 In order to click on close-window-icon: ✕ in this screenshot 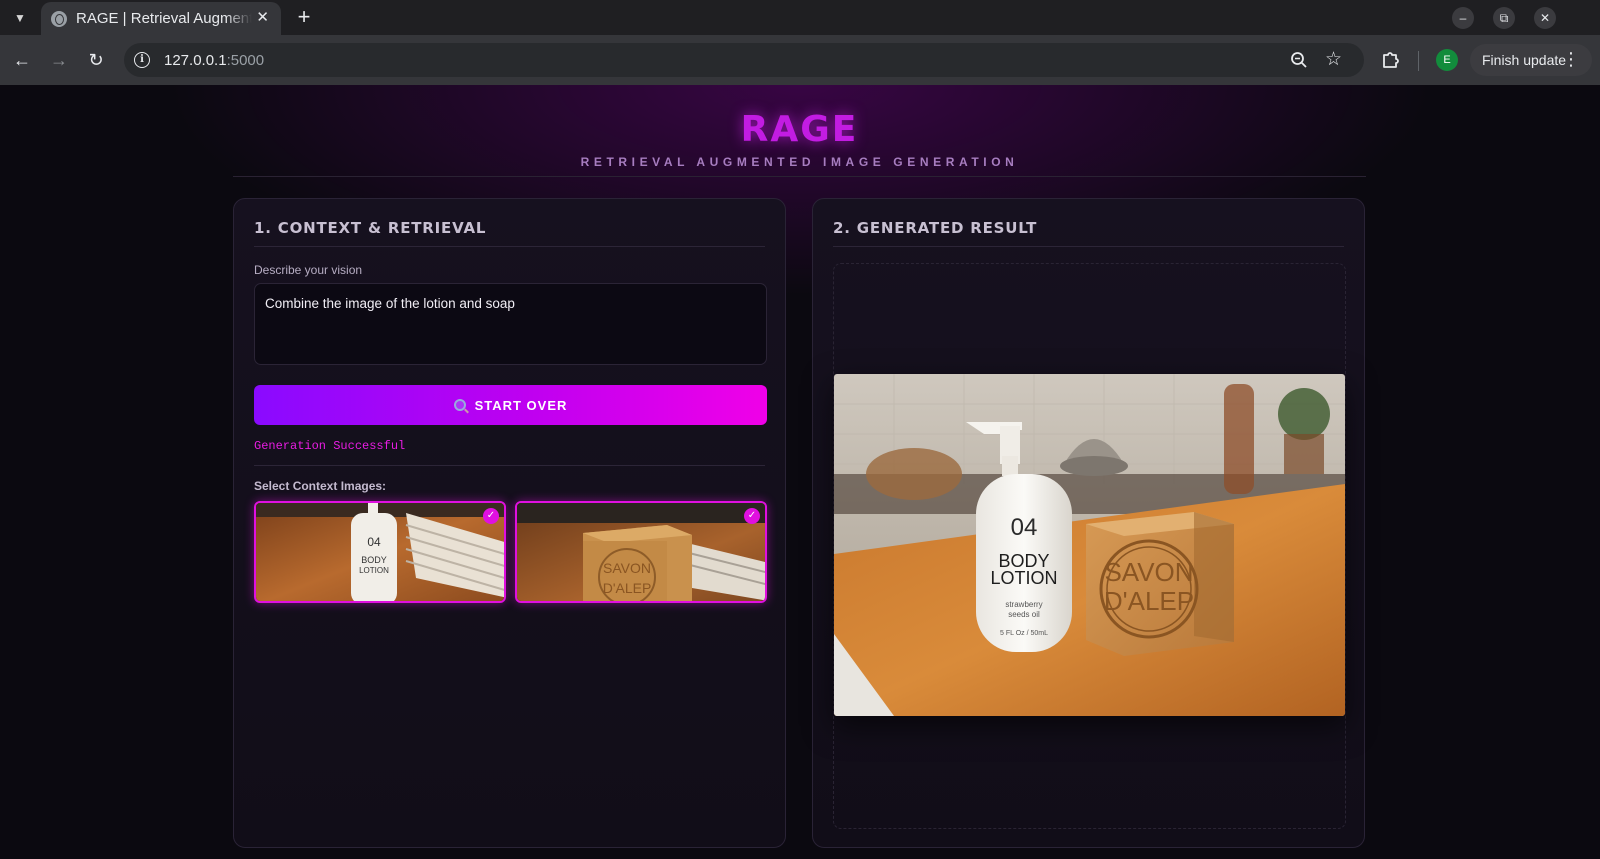, I will do `click(1545, 18)`.